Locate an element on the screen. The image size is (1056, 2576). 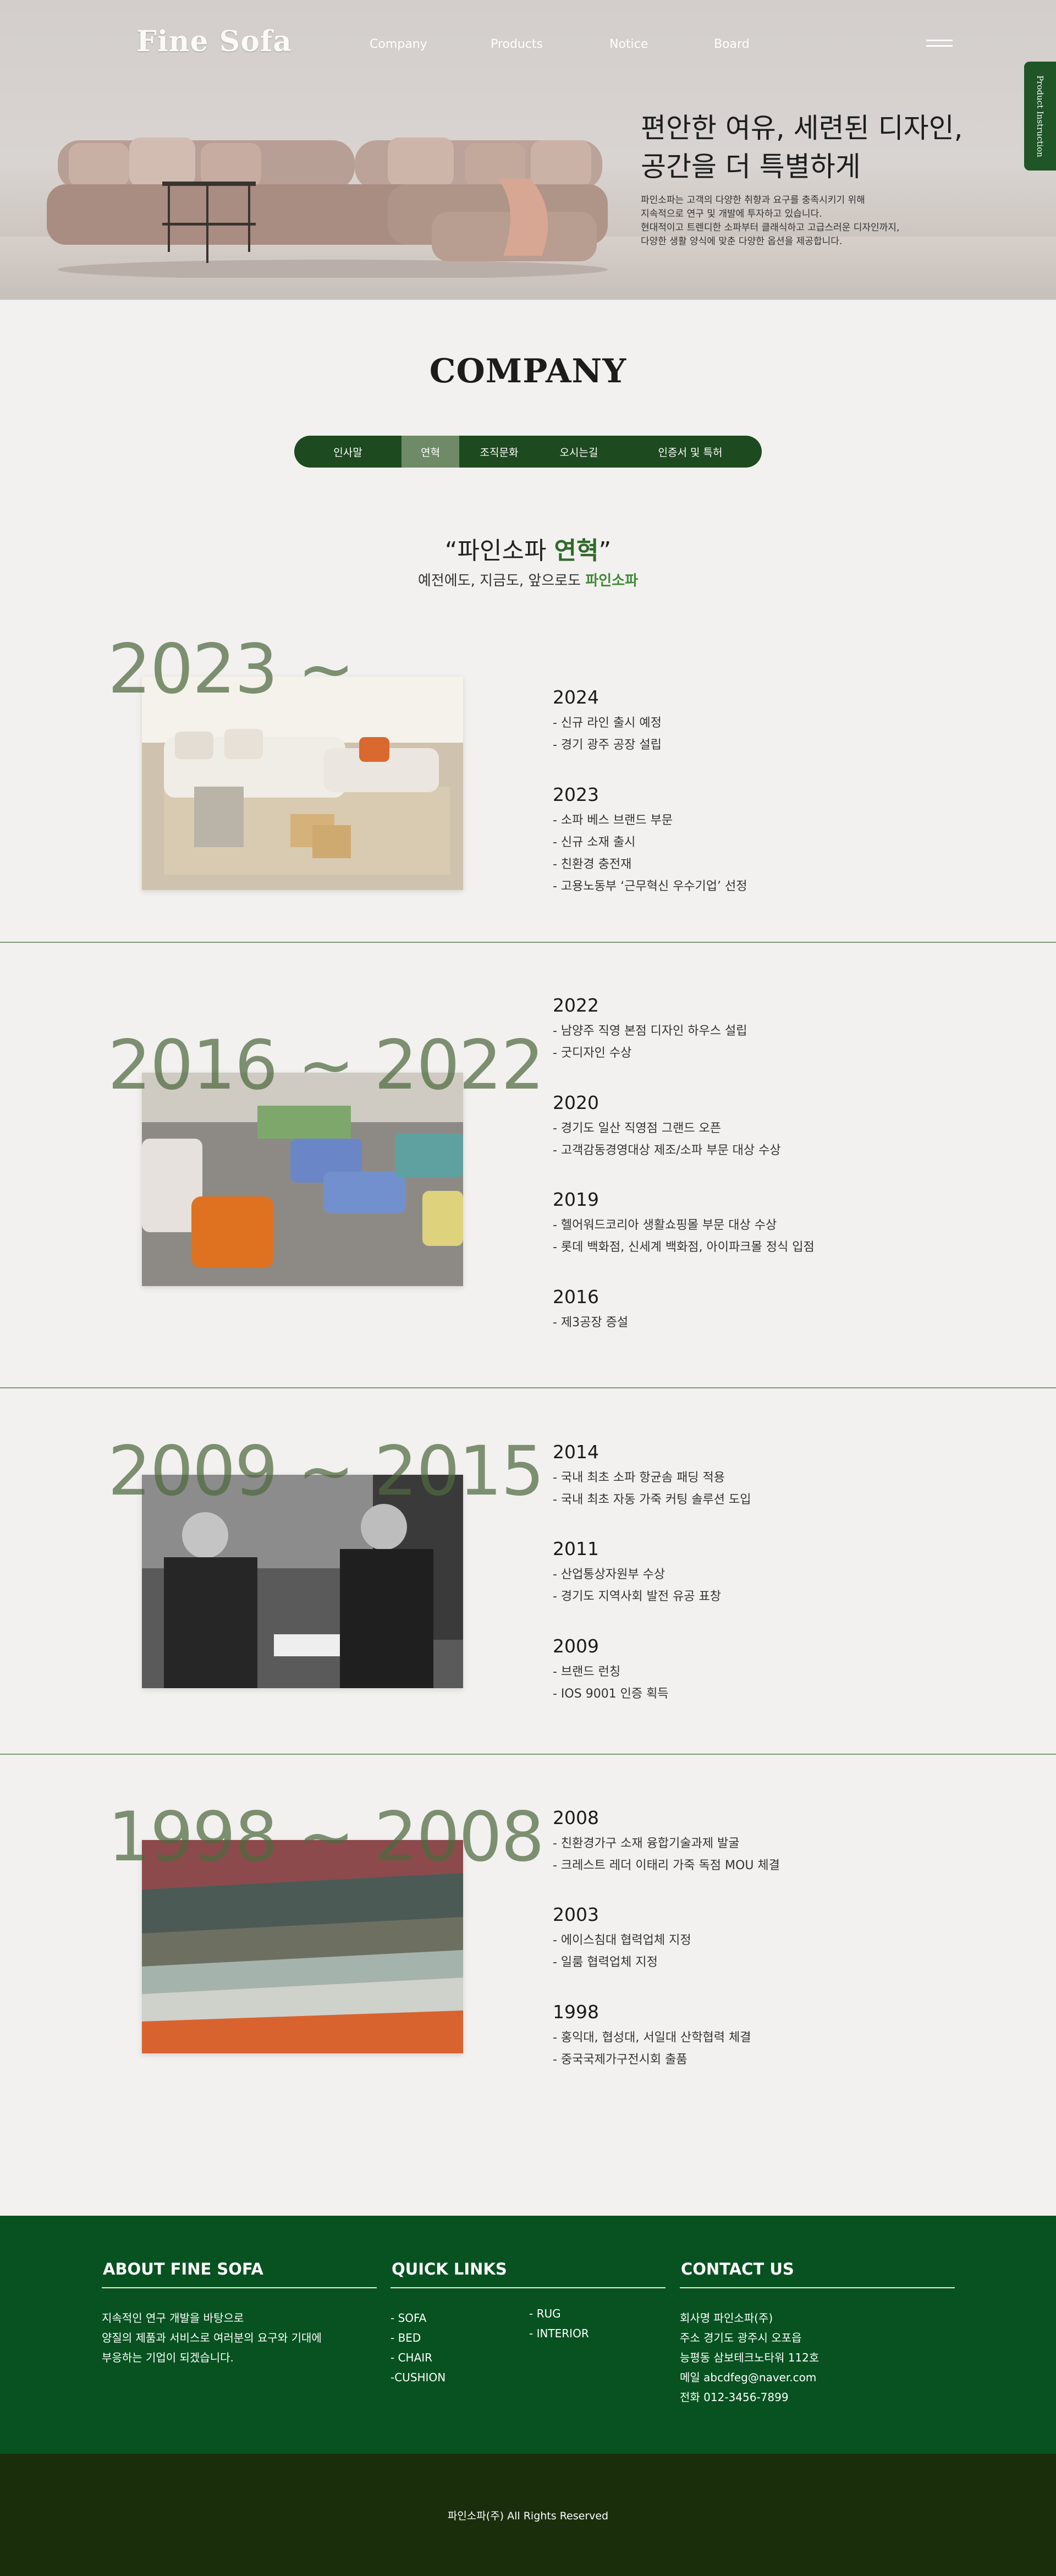
footer-link-interior: - INTERIOR is located at coordinates (559, 2333).